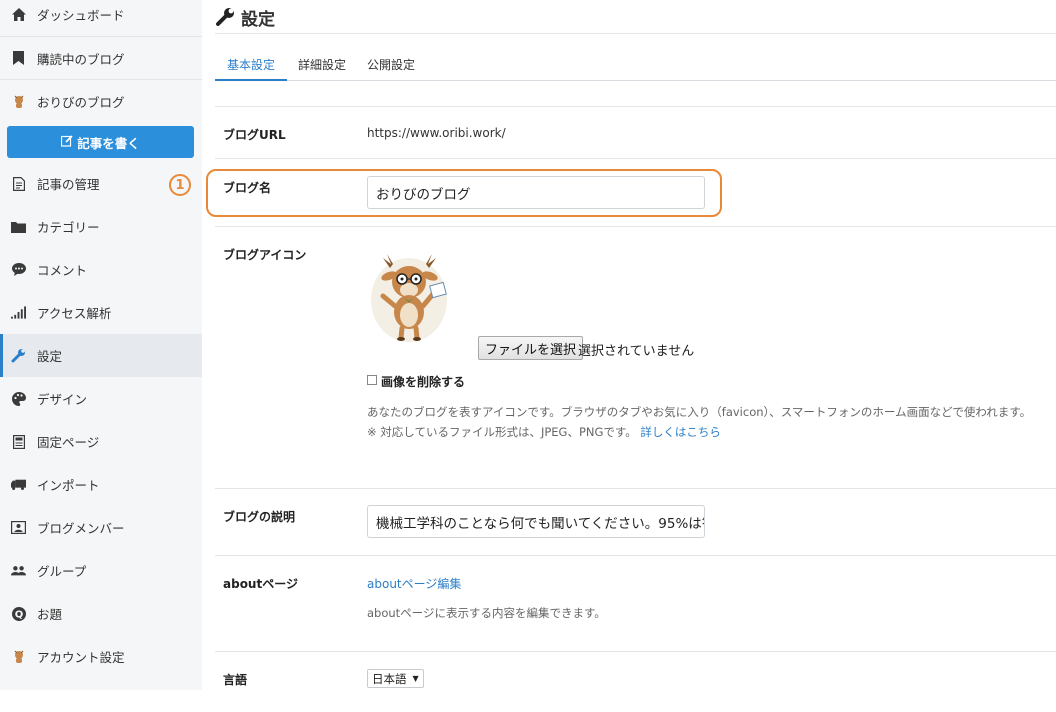 This screenshot has width=1056, height=712. Describe the element at coordinates (18, 14) in the screenshot. I see `home-icon` at that location.